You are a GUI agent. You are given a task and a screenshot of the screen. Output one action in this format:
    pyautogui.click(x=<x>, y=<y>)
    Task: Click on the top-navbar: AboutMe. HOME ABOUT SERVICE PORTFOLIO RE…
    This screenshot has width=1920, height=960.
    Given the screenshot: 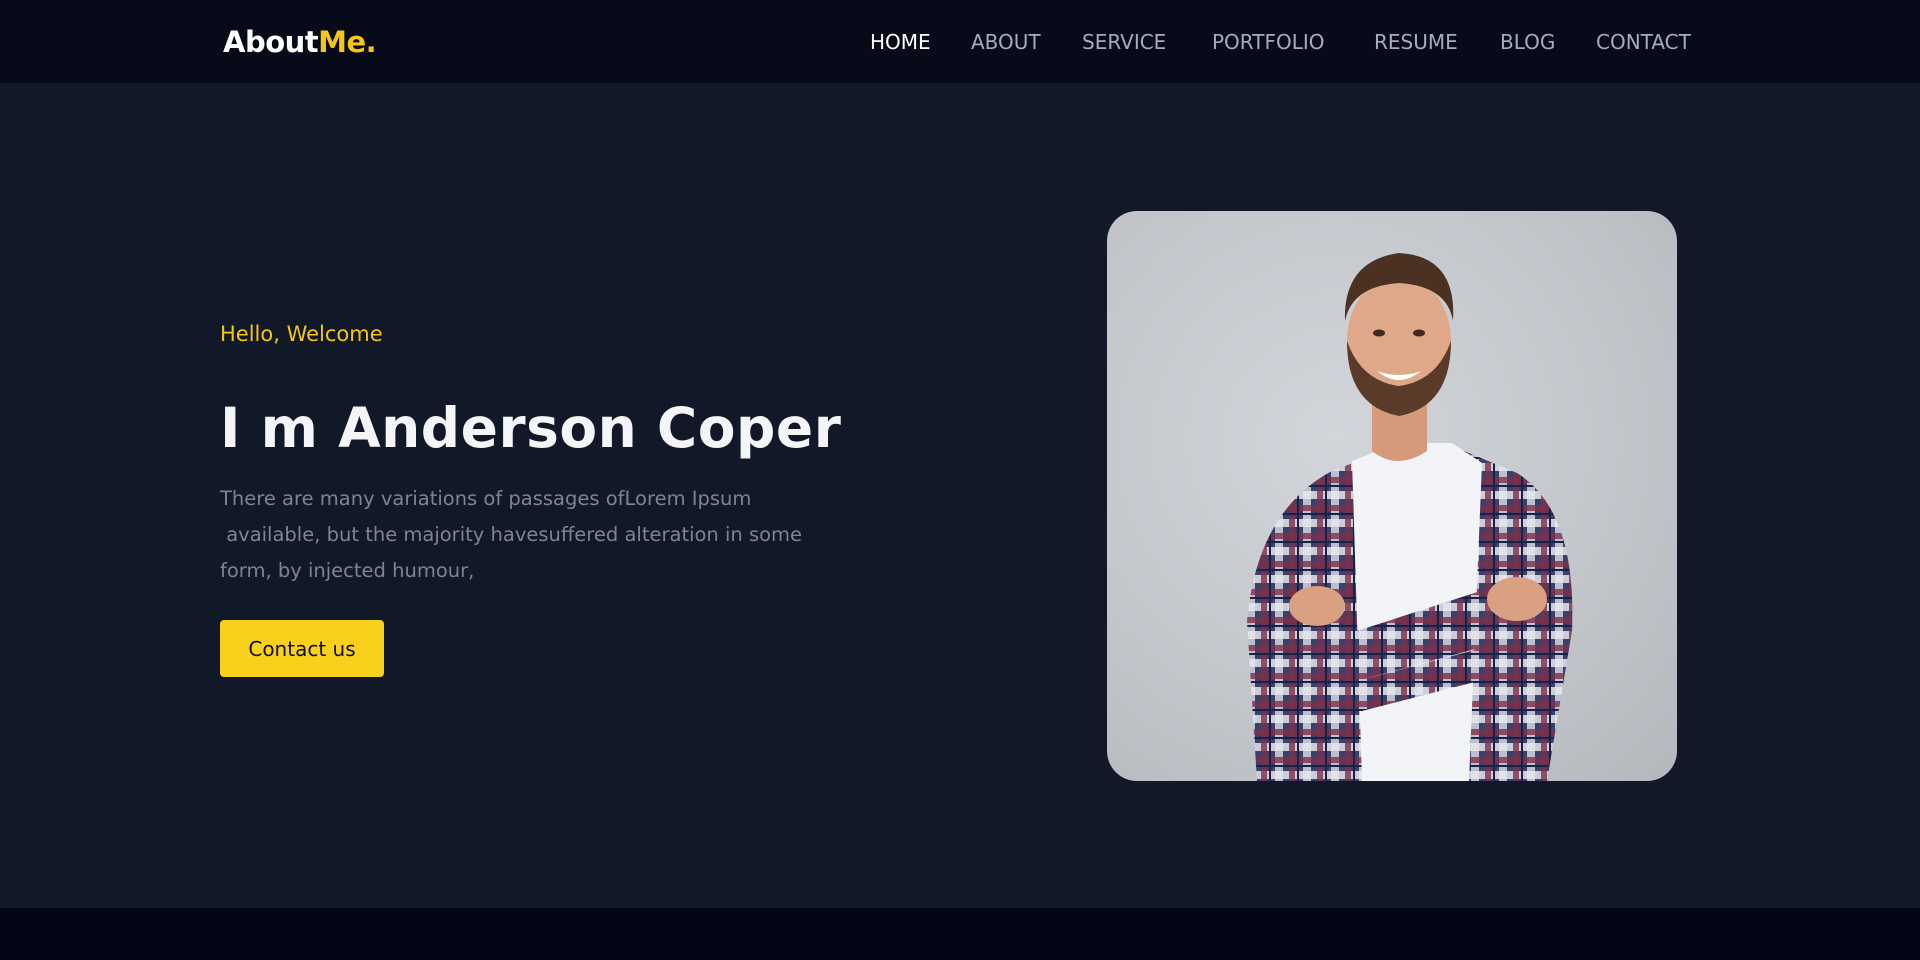 What is the action you would take?
    pyautogui.click(x=960, y=41)
    